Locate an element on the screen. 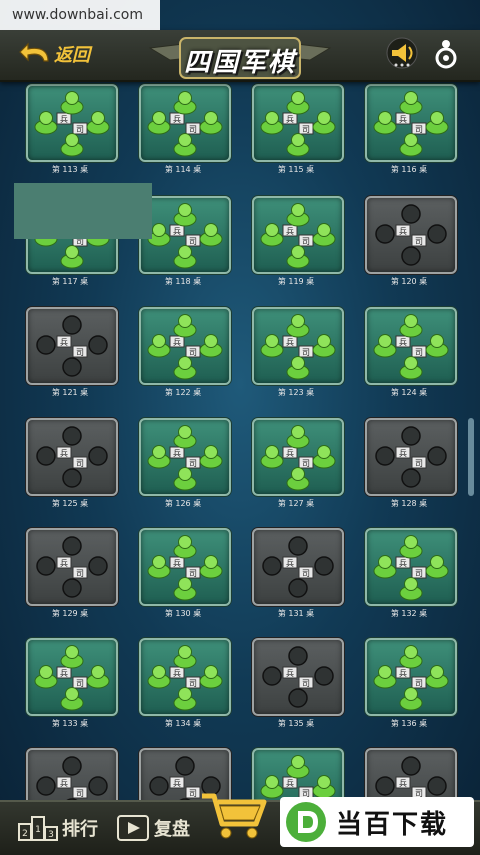 The height and width of the screenshot is (855, 480). ranking-button: 2 1 3 排行 is located at coordinates (58, 828).